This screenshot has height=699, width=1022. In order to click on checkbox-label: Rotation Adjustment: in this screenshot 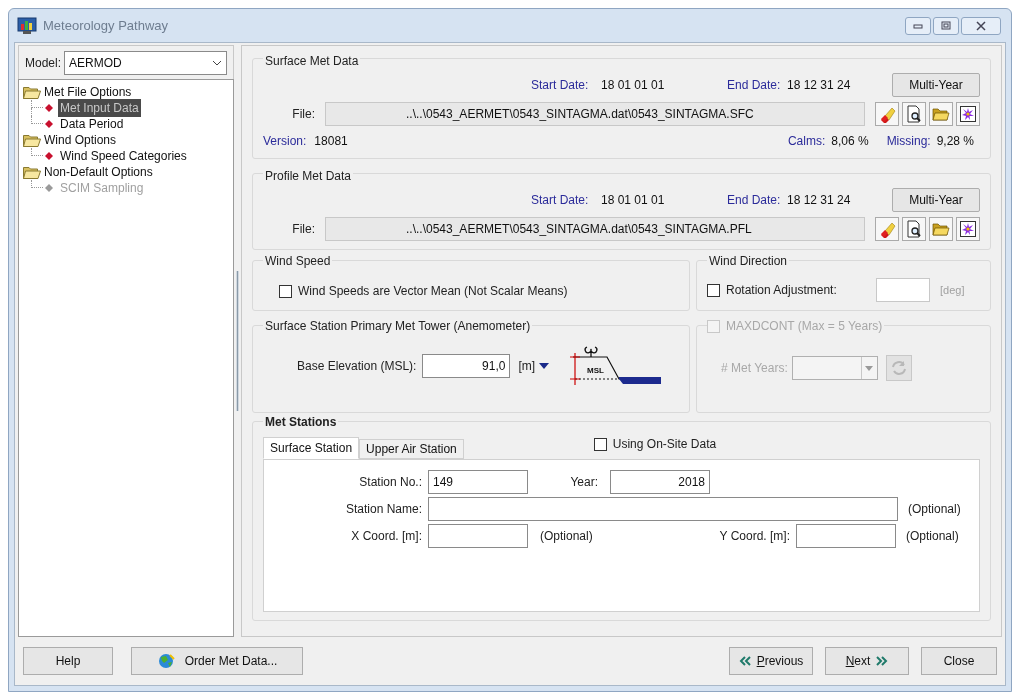, I will do `click(782, 290)`.